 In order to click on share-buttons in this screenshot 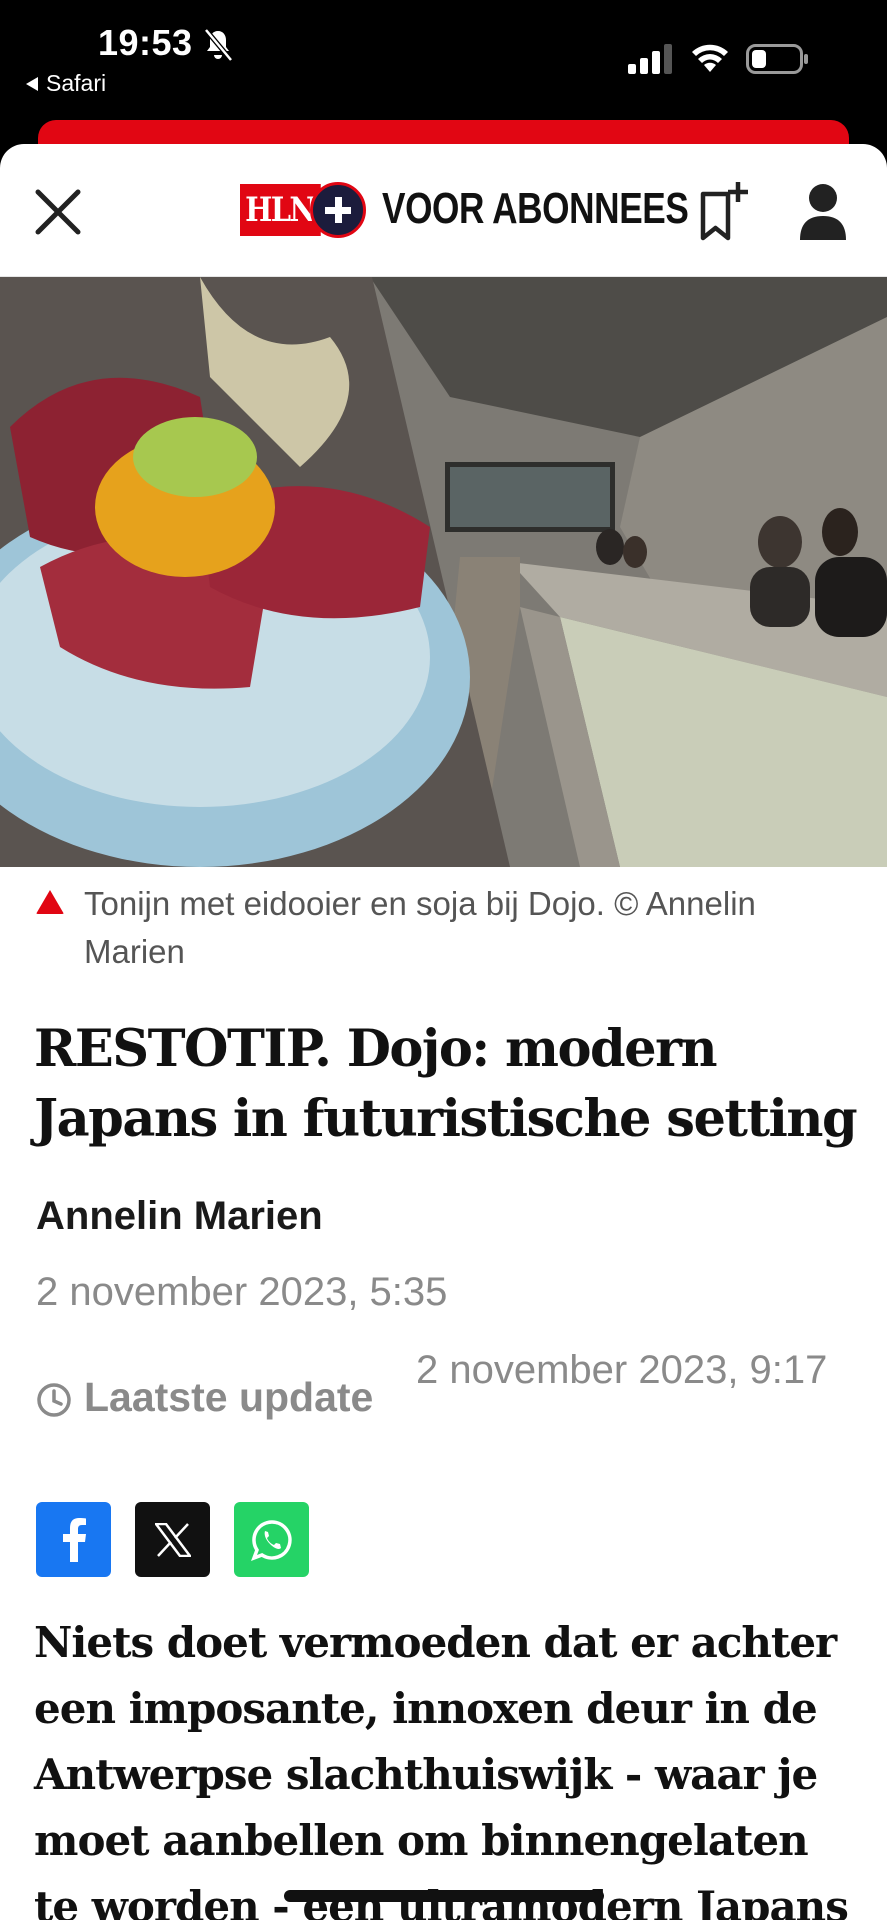, I will do `click(172, 1539)`.